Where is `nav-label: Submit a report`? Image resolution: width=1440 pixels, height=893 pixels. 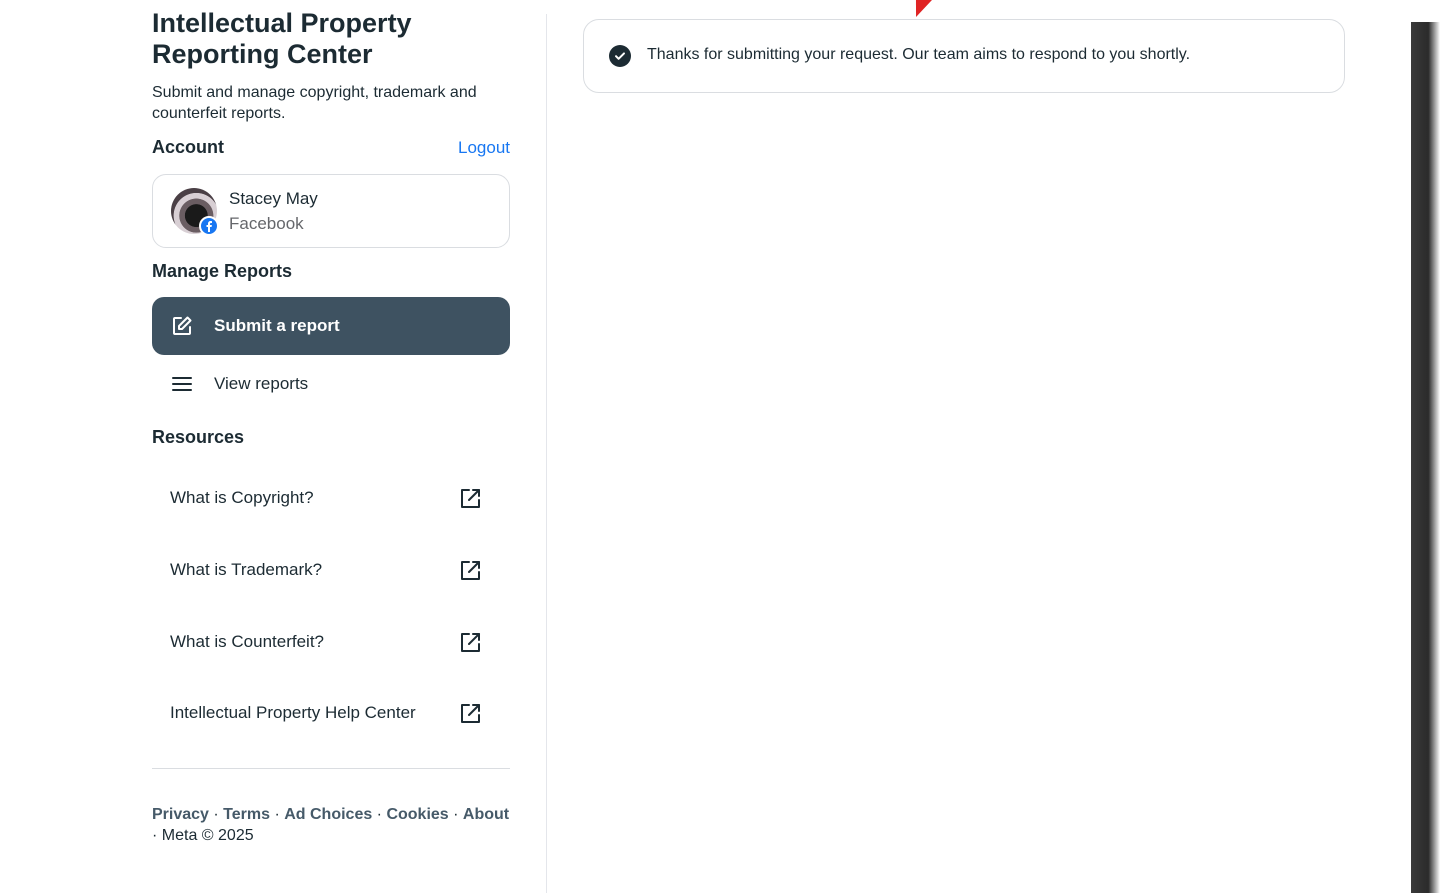 nav-label: Submit a report is located at coordinates (277, 325).